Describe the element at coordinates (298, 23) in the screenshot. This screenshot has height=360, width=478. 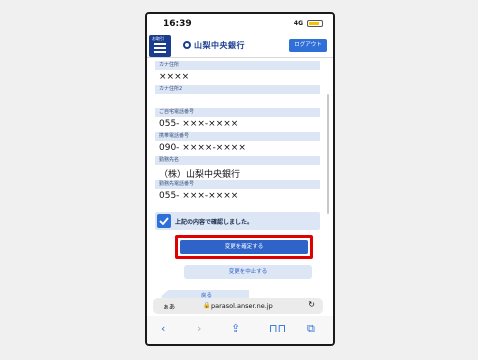
I see `signal-indicator: 4G` at that location.